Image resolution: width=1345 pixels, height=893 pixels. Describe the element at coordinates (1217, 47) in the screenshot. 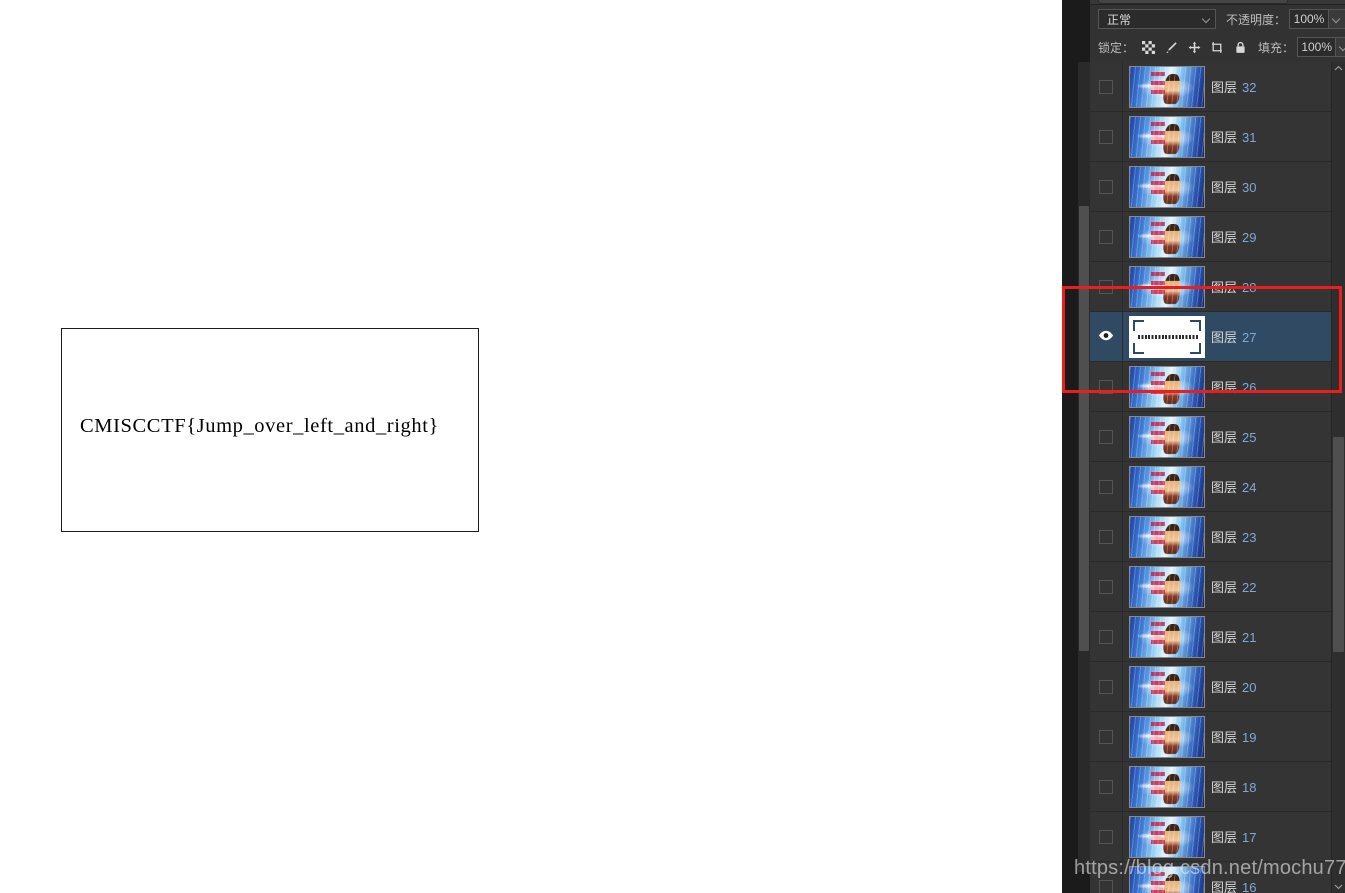

I see `lock-artboard-nesting-icon` at that location.